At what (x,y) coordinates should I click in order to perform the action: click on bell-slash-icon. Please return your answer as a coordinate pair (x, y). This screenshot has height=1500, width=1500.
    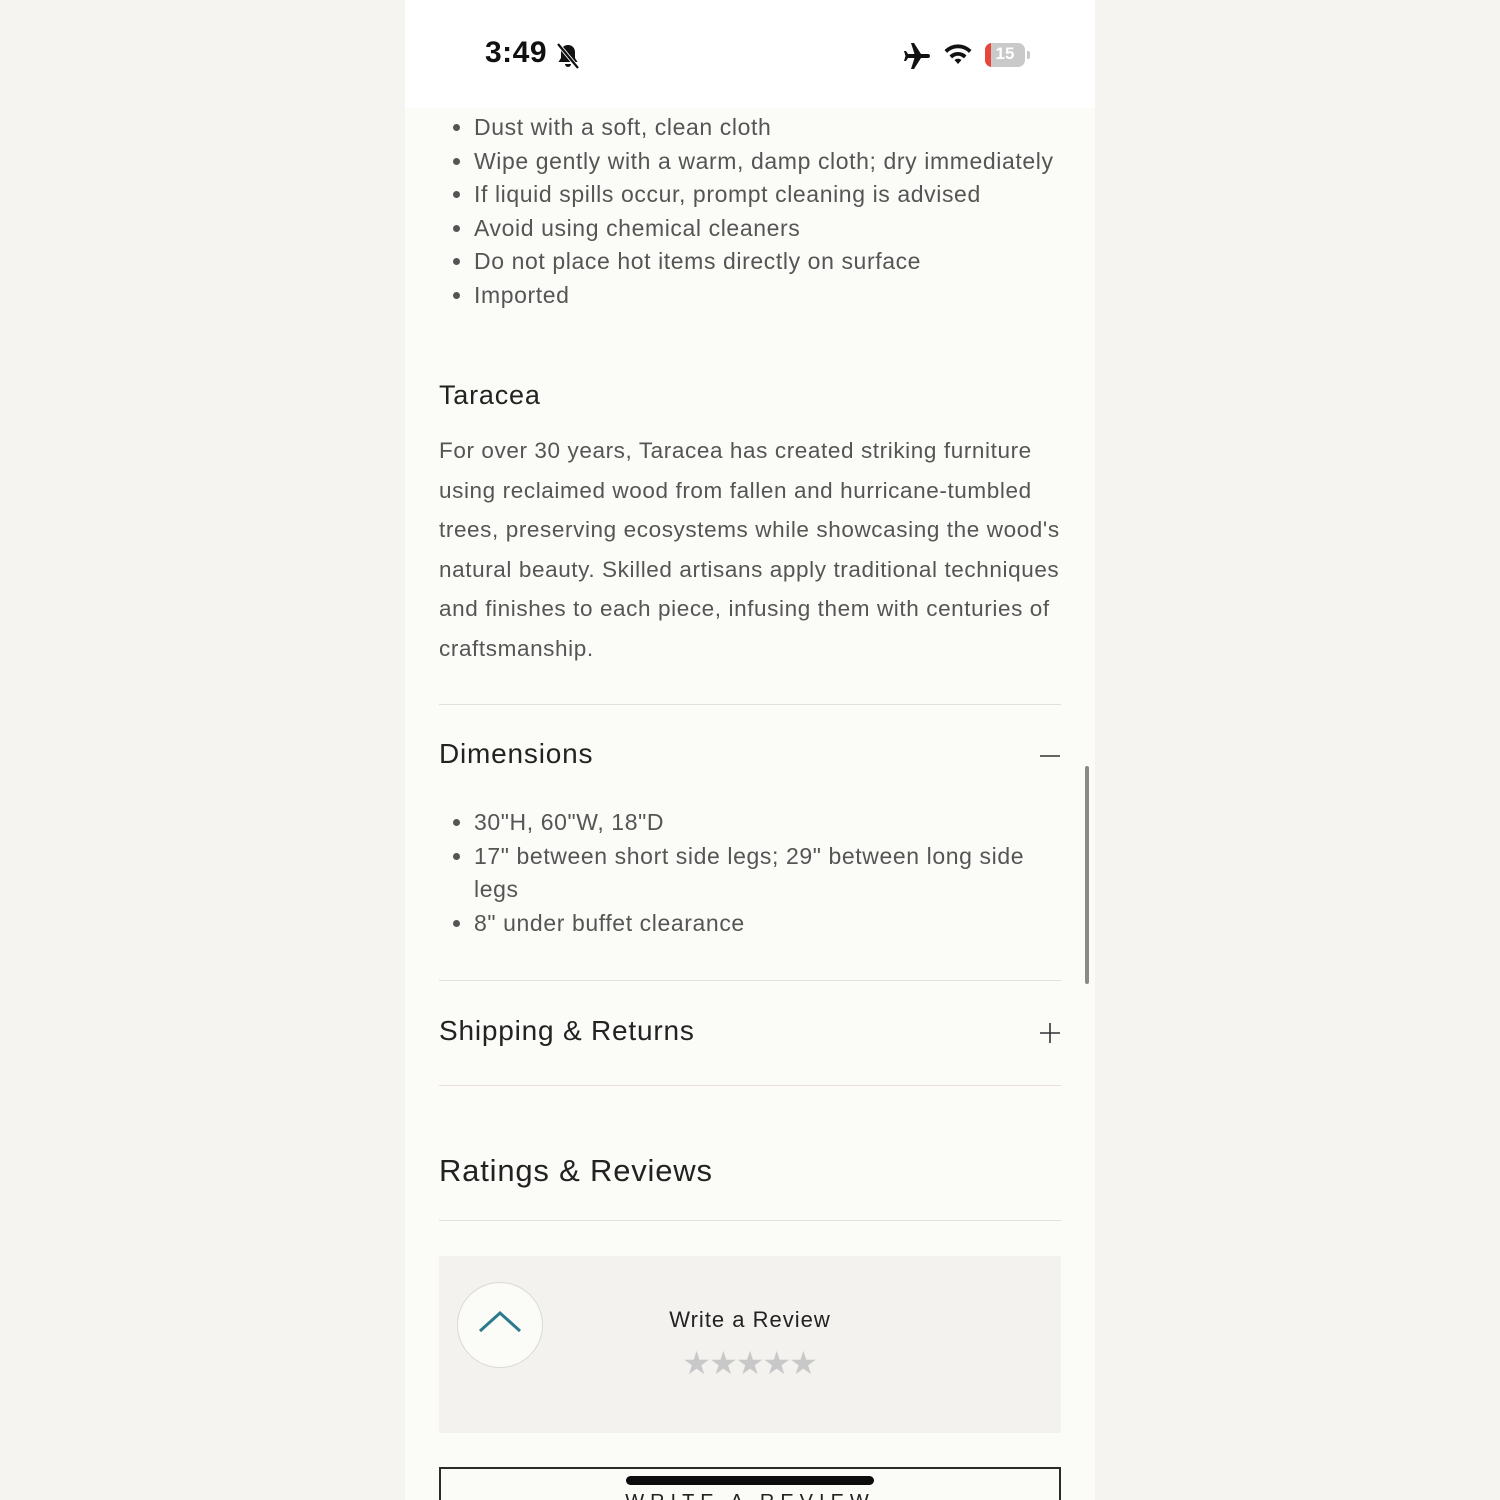
    Looking at the image, I should click on (568, 56).